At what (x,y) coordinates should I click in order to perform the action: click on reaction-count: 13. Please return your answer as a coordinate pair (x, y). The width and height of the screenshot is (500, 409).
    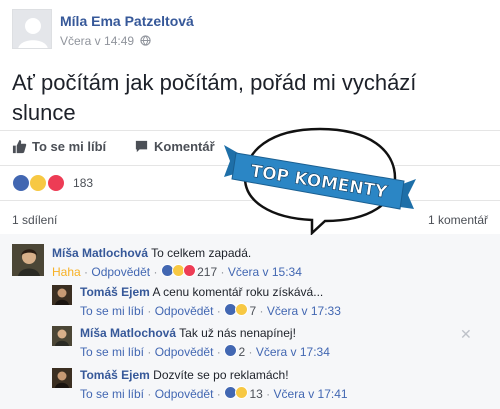
    Looking at the image, I should click on (255, 394).